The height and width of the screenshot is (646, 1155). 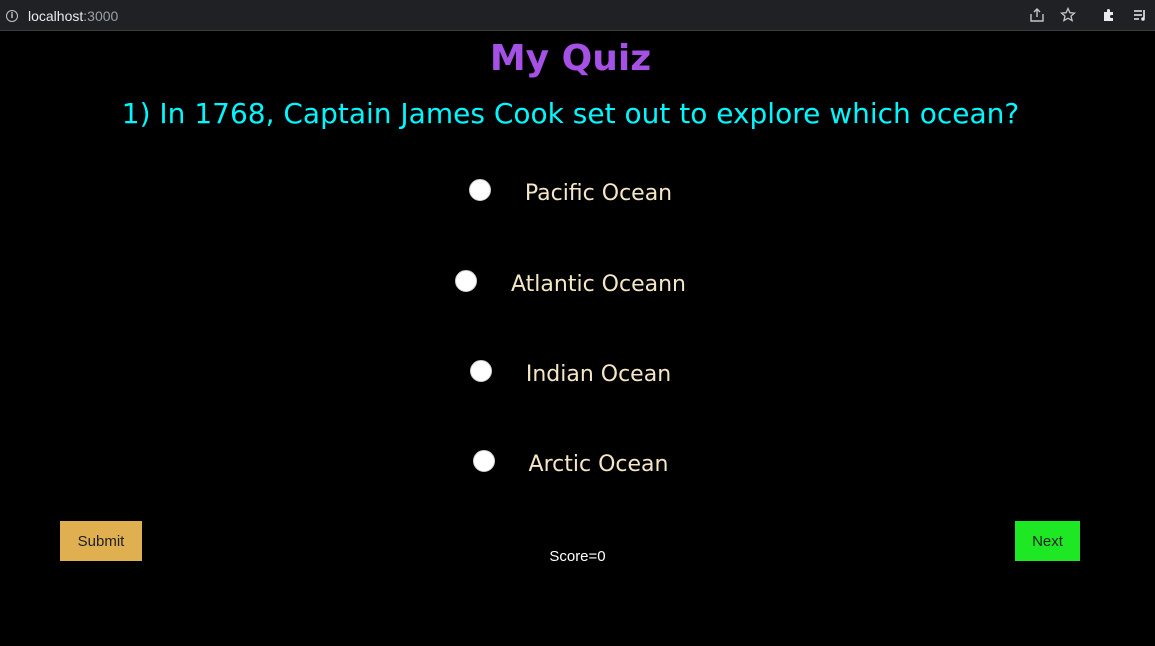 What do you see at coordinates (577, 15) in the screenshot?
I see `browser-toolbar: i localhost:3000` at bounding box center [577, 15].